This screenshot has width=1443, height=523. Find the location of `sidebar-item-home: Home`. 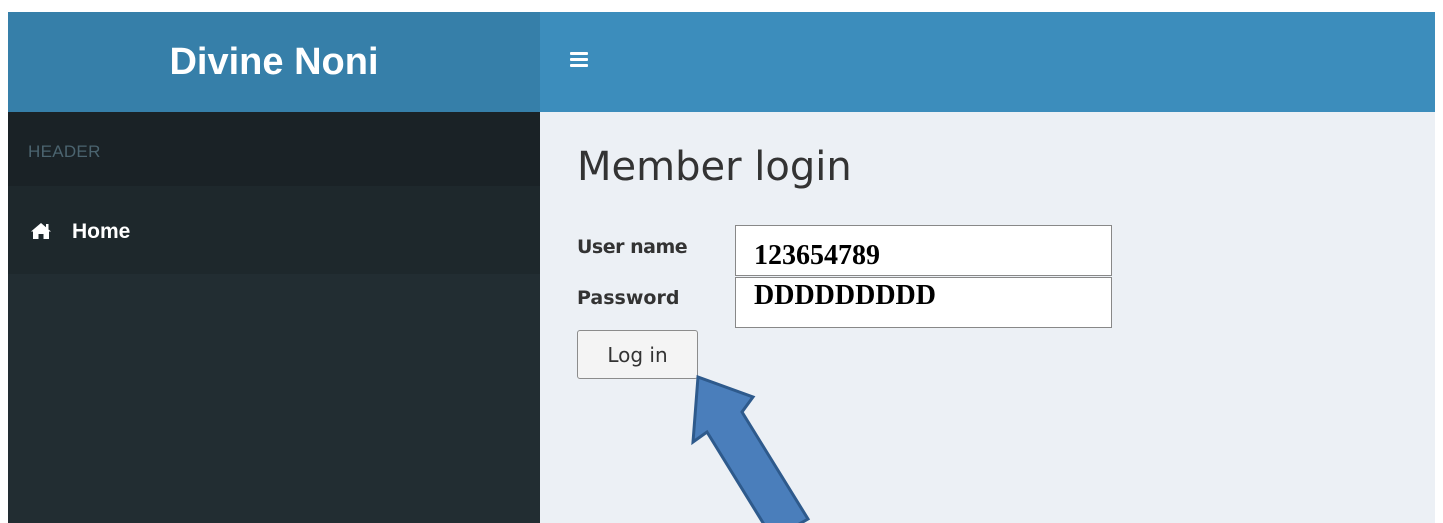

sidebar-item-home: Home is located at coordinates (274, 230).